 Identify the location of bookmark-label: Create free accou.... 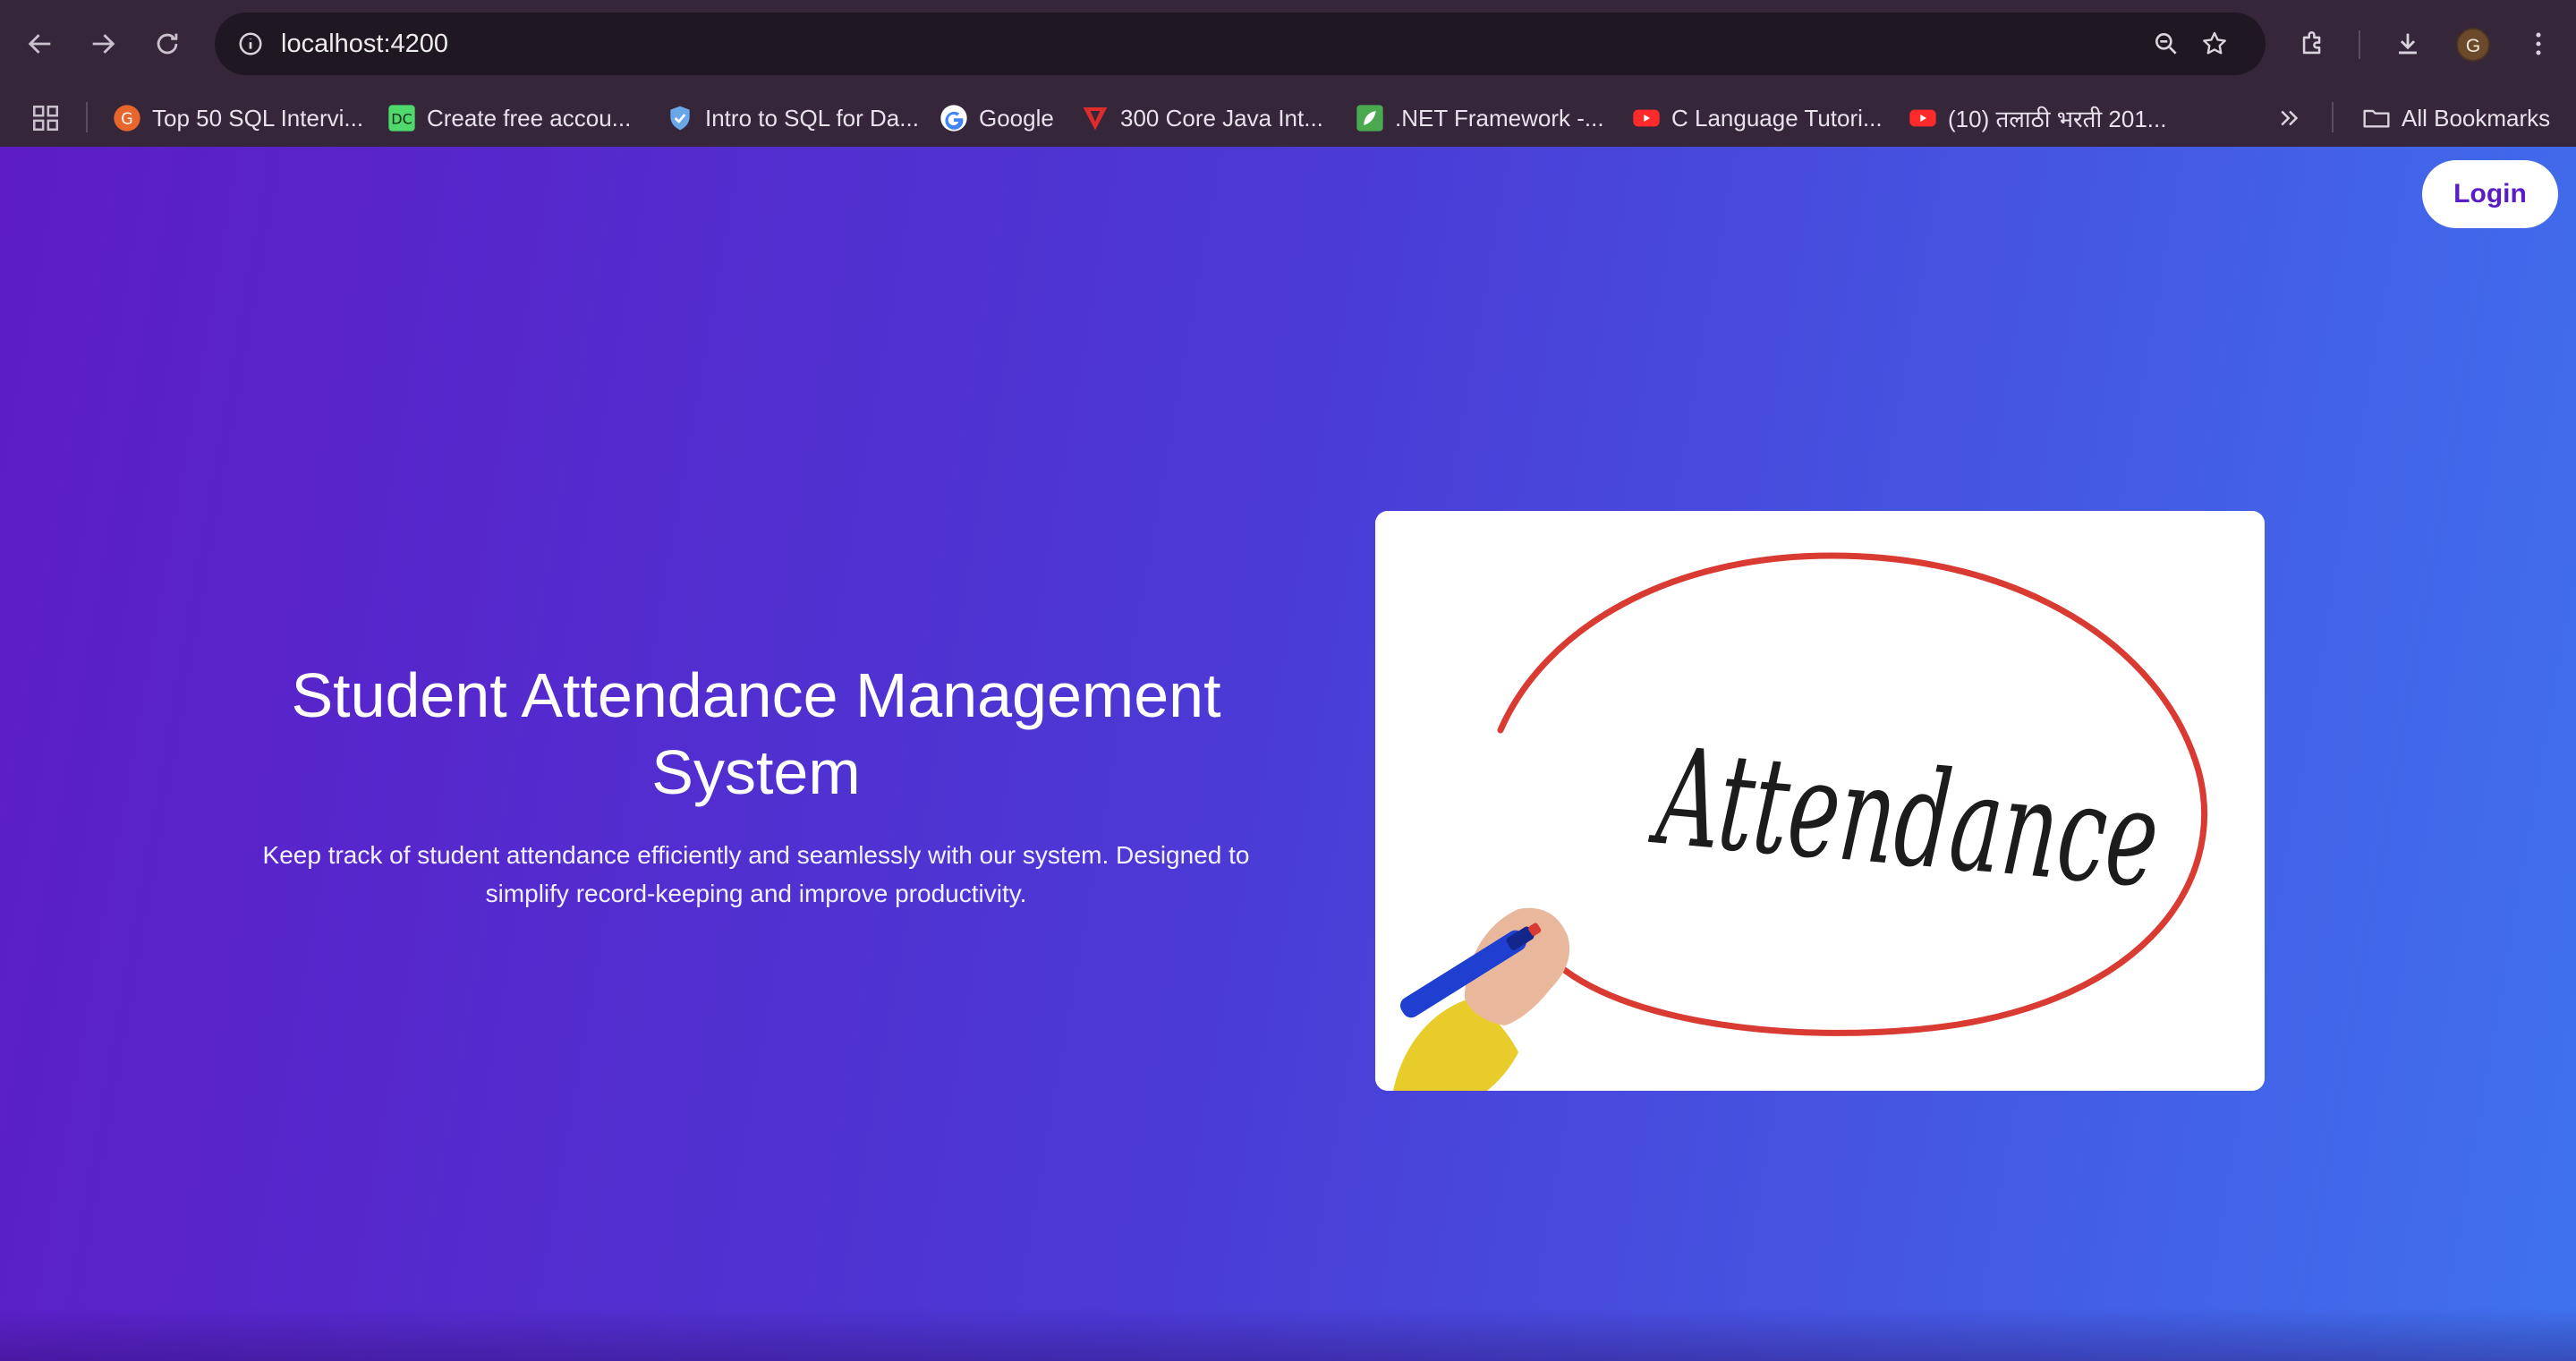
(529, 118).